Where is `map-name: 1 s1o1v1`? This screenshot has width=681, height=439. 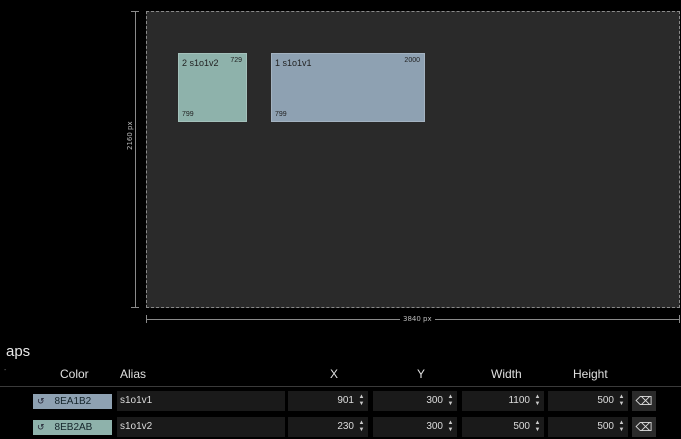 map-name: 1 s1o1v1 is located at coordinates (293, 63).